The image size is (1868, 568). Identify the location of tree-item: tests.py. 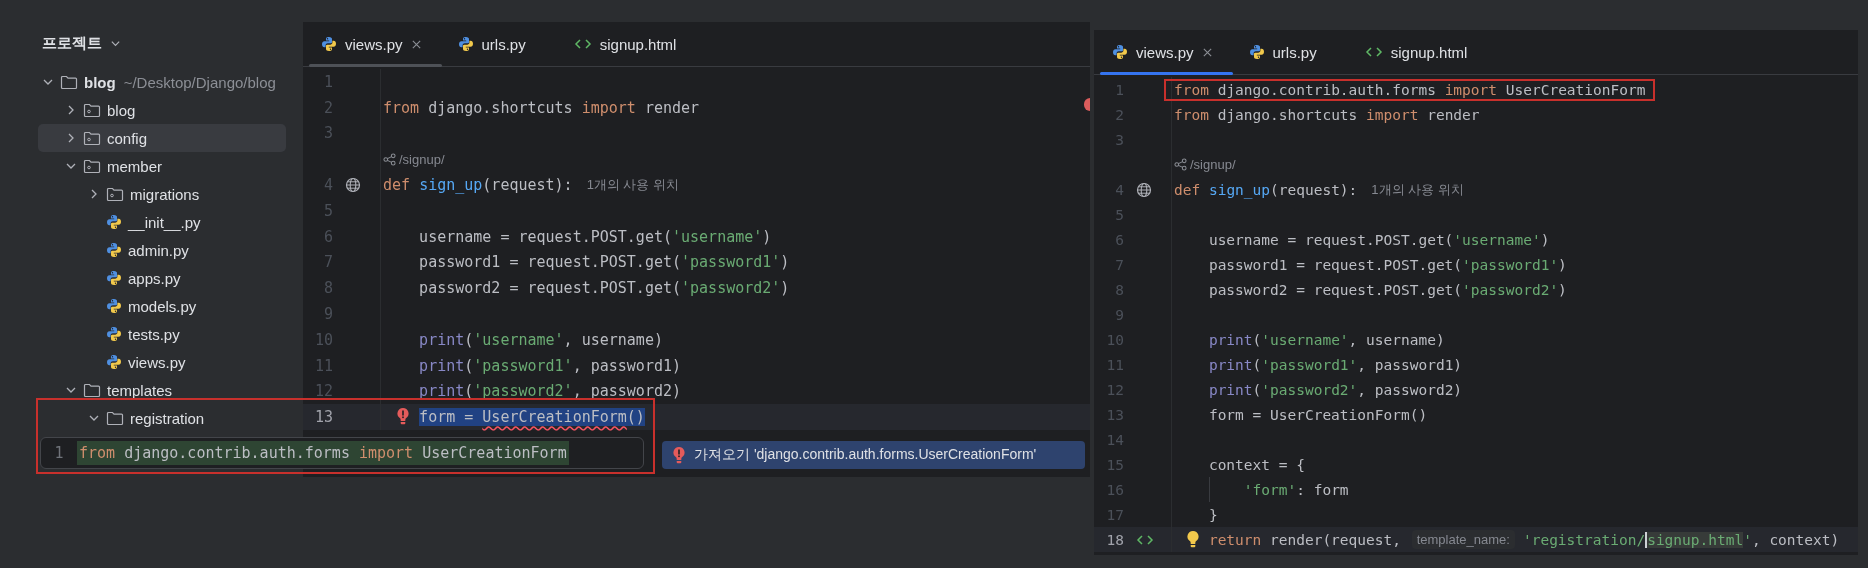
(162, 334).